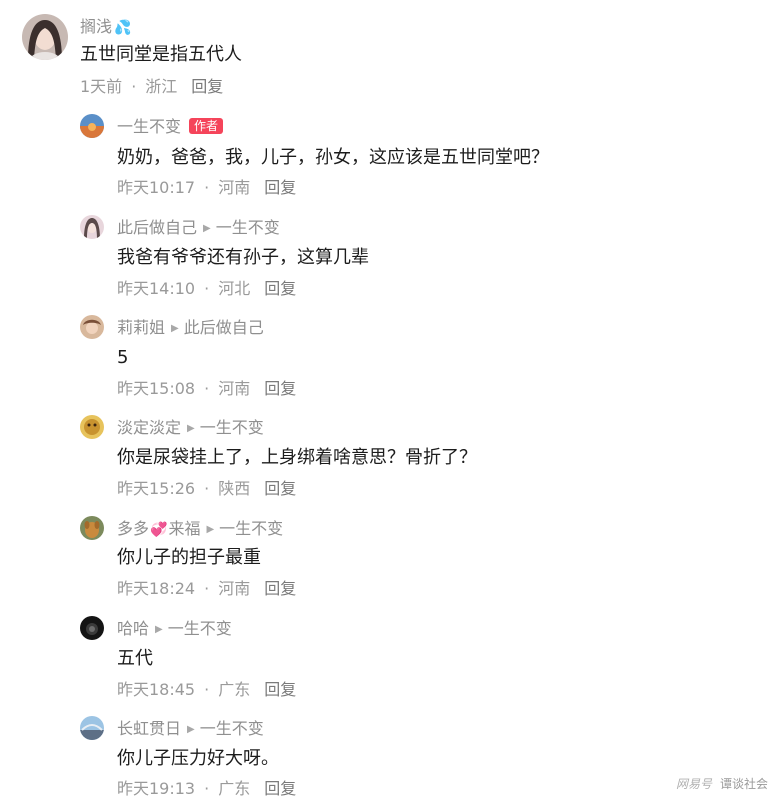 This screenshot has height=800, width=778. I want to click on comment-meta: 昨天18:24 · 河南 回复, so click(207, 588).